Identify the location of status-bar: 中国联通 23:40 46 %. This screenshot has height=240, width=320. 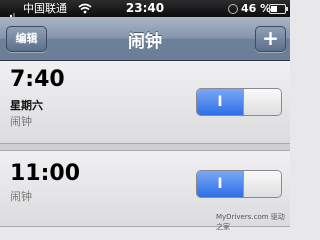
(145, 11).